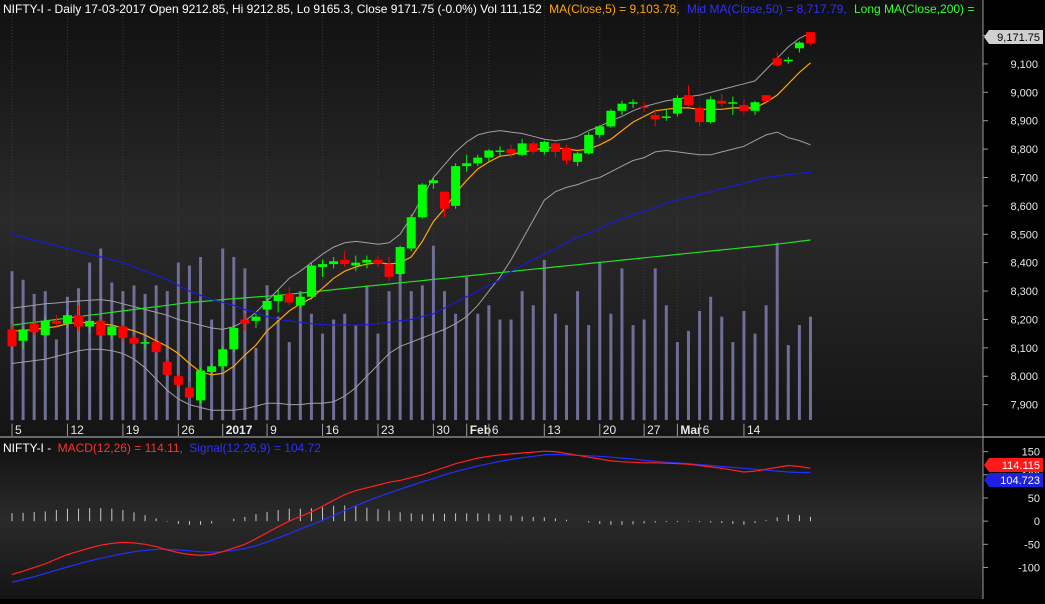 This screenshot has height=604, width=1045. What do you see at coordinates (1024, 65) in the screenshot?
I see `price-axis-label: 9,100` at bounding box center [1024, 65].